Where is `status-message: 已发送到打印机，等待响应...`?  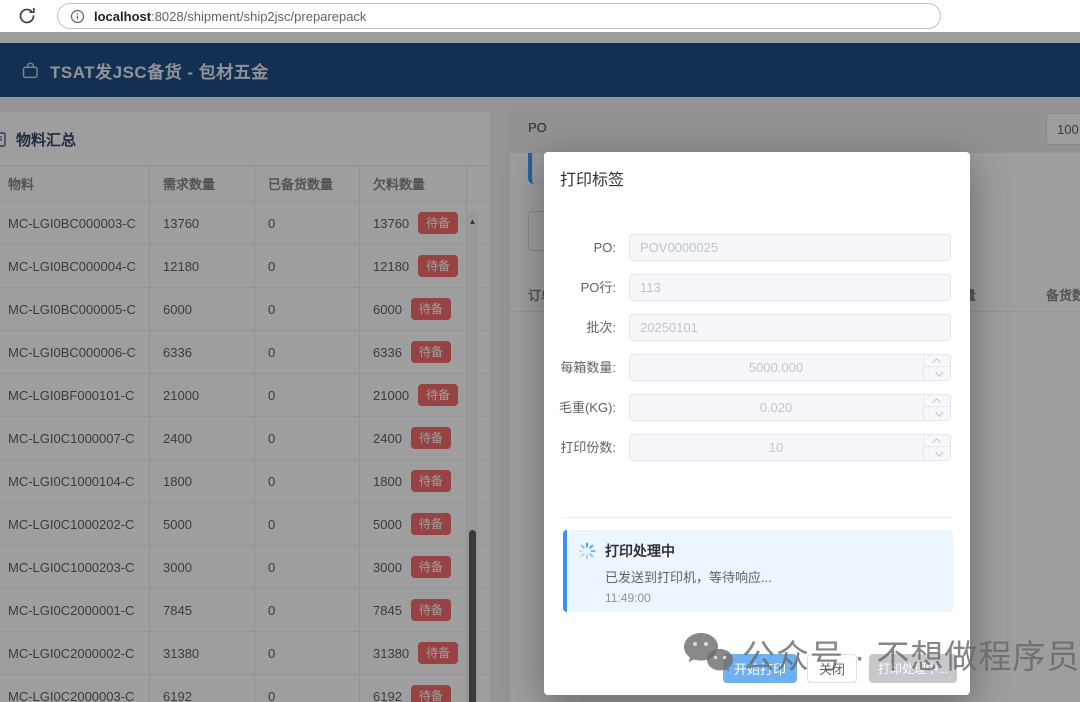
status-message: 已发送到打印机，等待响应... is located at coordinates (688, 577).